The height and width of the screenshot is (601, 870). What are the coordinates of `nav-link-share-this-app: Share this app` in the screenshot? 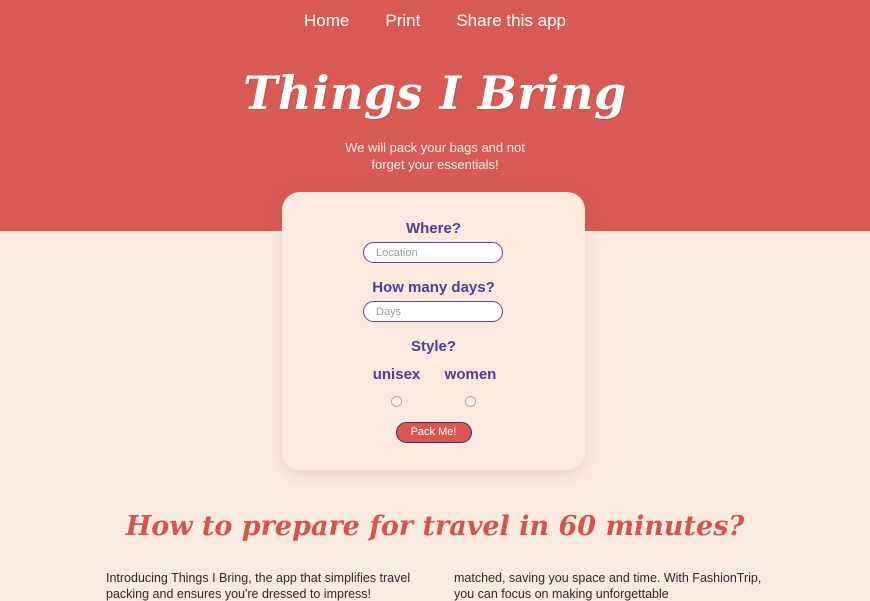 It's located at (511, 20).